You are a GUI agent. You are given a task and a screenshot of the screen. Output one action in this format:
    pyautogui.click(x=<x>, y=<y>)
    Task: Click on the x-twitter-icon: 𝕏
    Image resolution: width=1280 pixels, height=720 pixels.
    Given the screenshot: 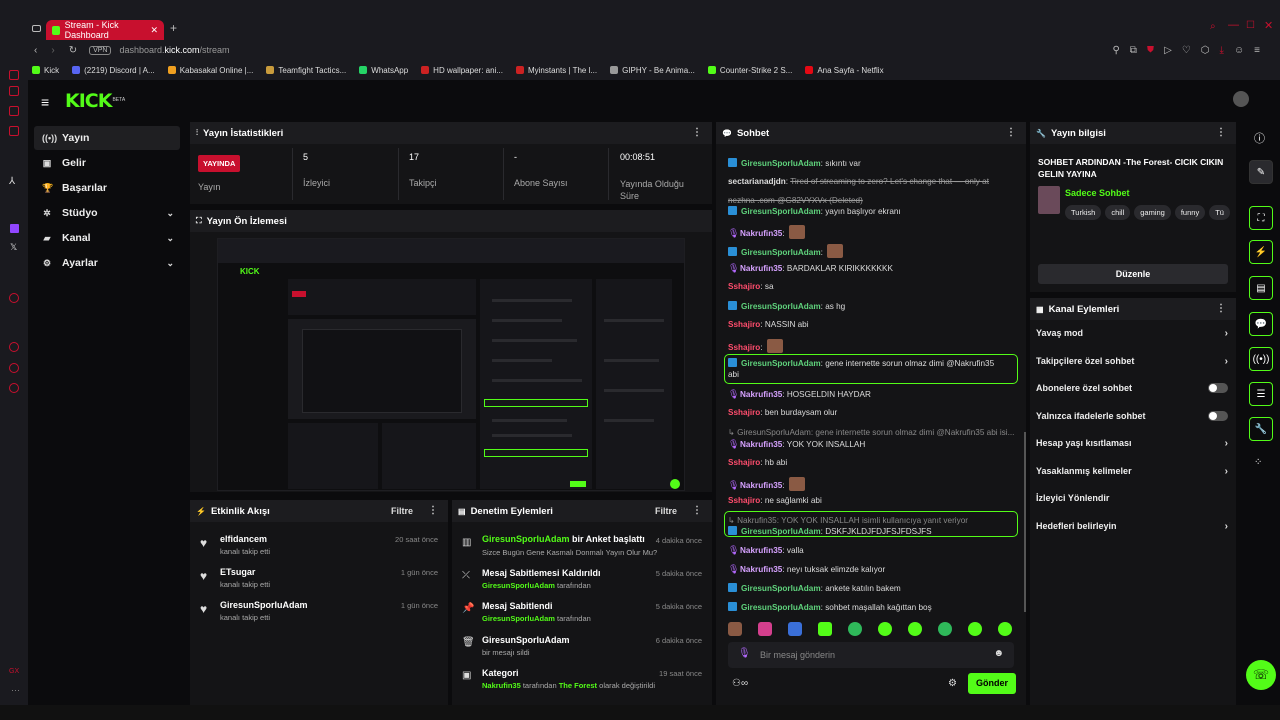 What is the action you would take?
    pyautogui.click(x=13, y=247)
    